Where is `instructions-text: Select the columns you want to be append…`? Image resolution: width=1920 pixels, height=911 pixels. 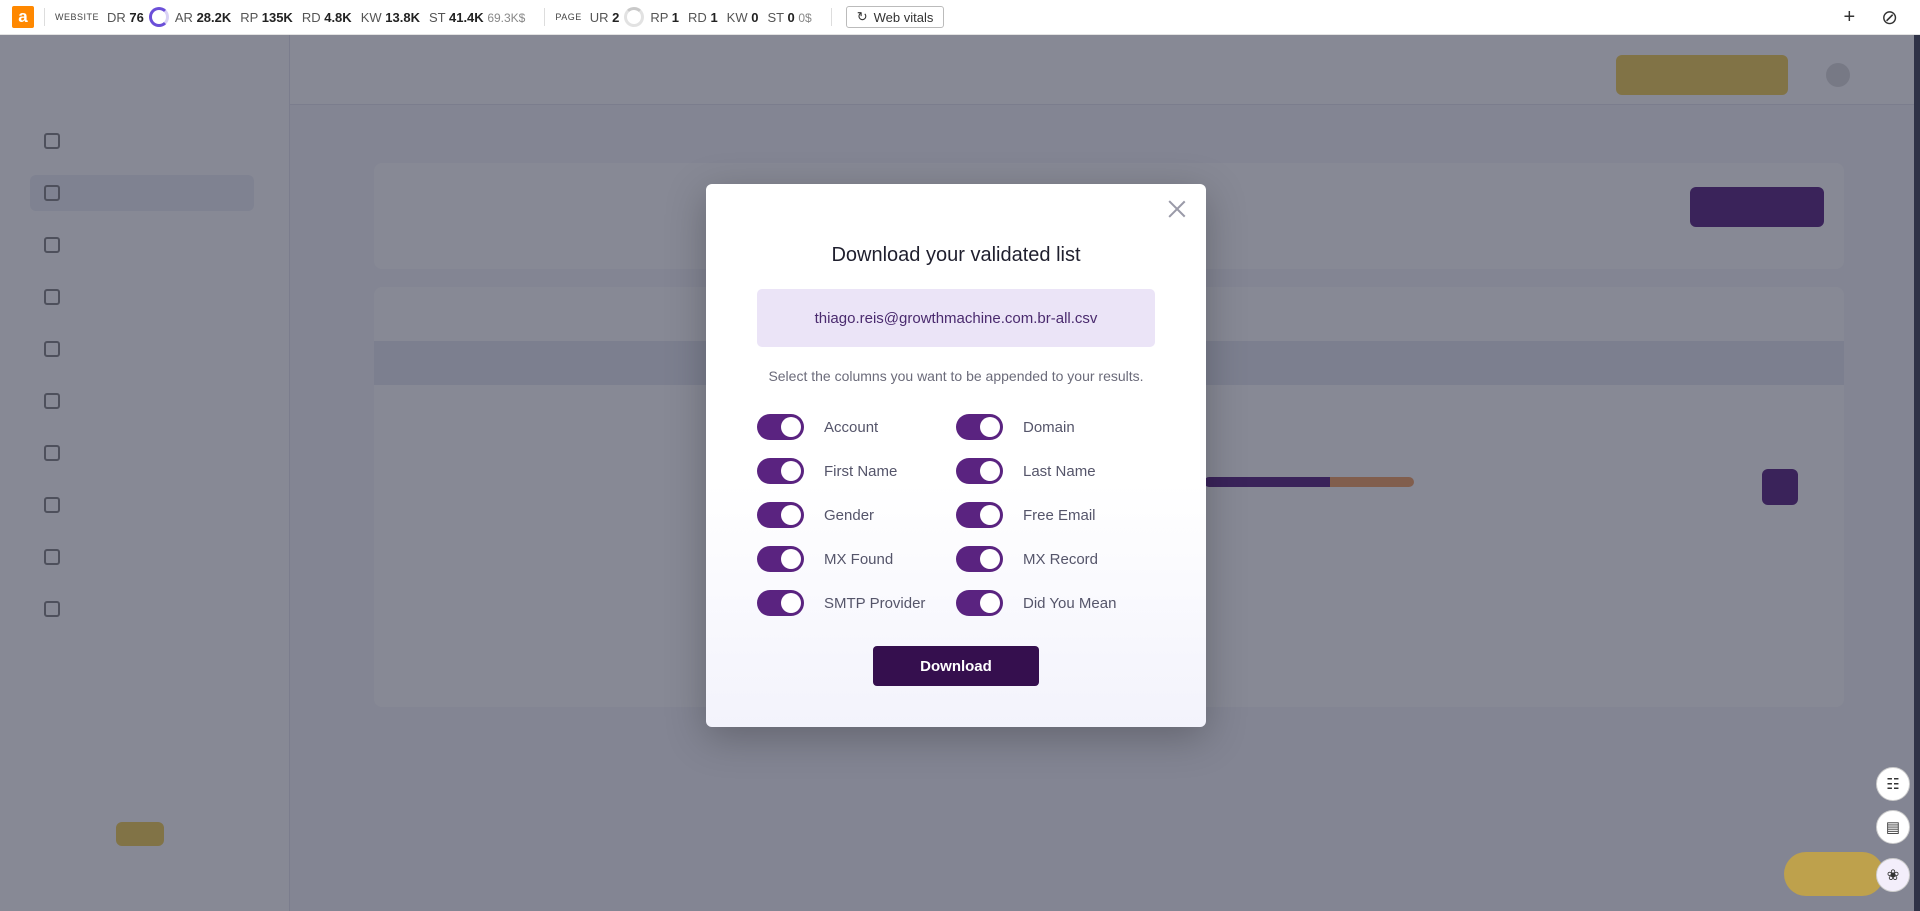
instructions-text: Select the columns you want to be append… is located at coordinates (956, 376).